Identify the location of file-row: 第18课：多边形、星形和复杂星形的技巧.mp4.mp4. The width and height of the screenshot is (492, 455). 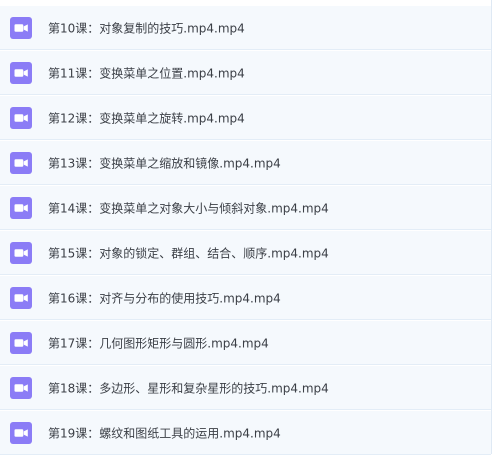
(245, 388).